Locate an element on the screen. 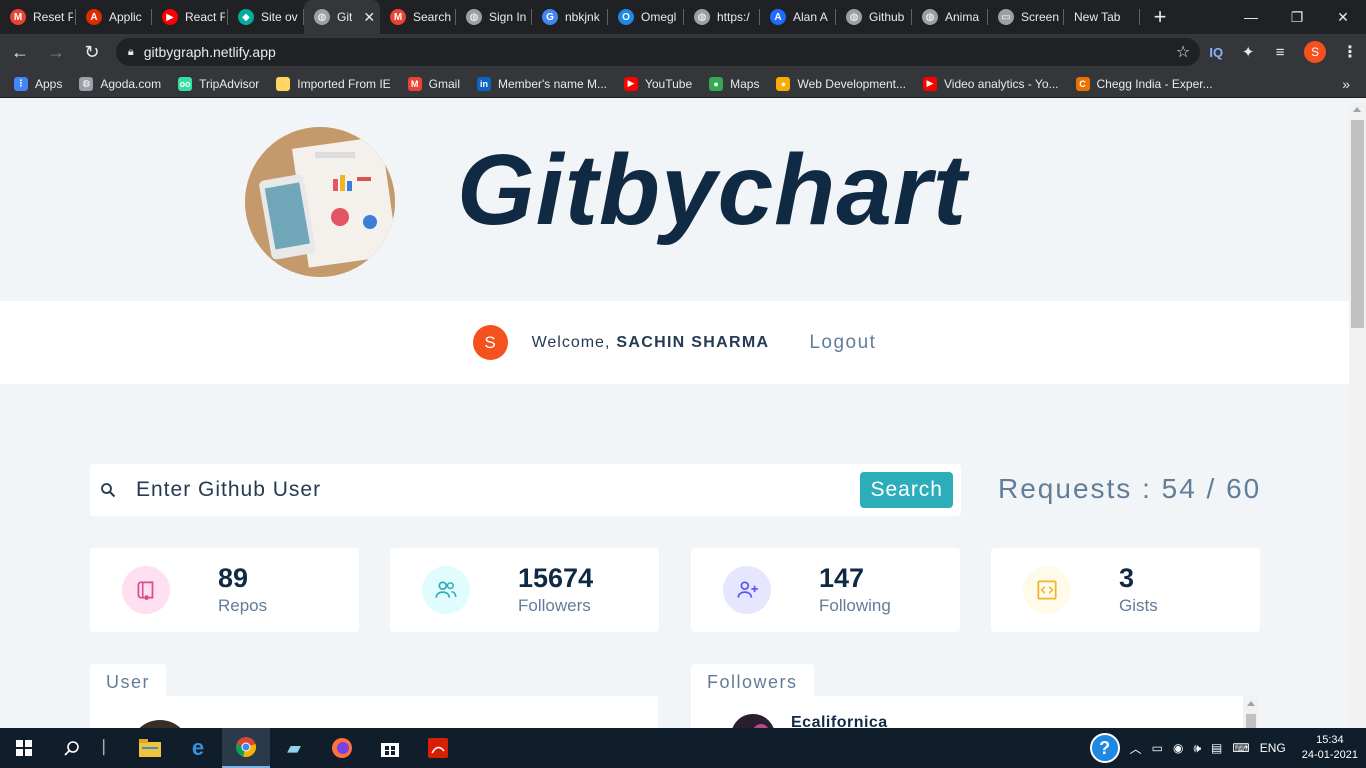 The image size is (1366, 768). scrollbar-thumb is located at coordinates (1357, 224).